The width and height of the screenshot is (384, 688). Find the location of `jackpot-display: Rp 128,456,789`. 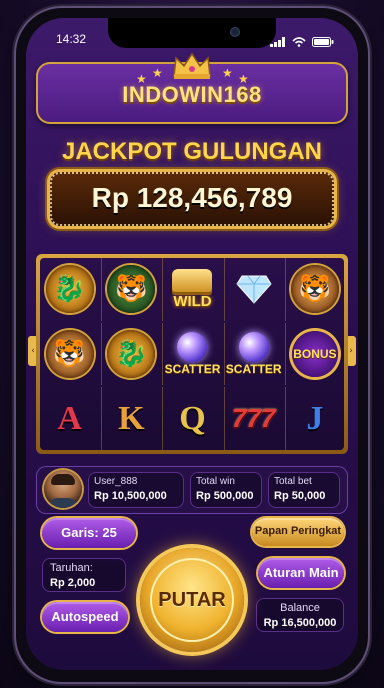

jackpot-display: Rp 128,456,789 is located at coordinates (192, 199).